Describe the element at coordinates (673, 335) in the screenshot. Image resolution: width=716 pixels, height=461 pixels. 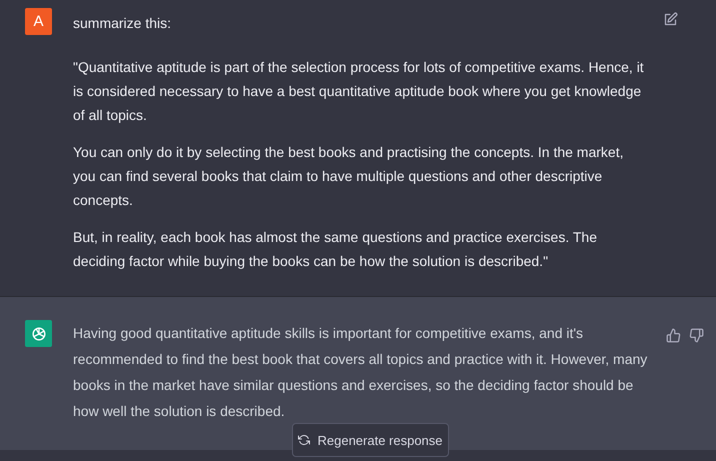
I see `thumbs-up-icon` at that location.